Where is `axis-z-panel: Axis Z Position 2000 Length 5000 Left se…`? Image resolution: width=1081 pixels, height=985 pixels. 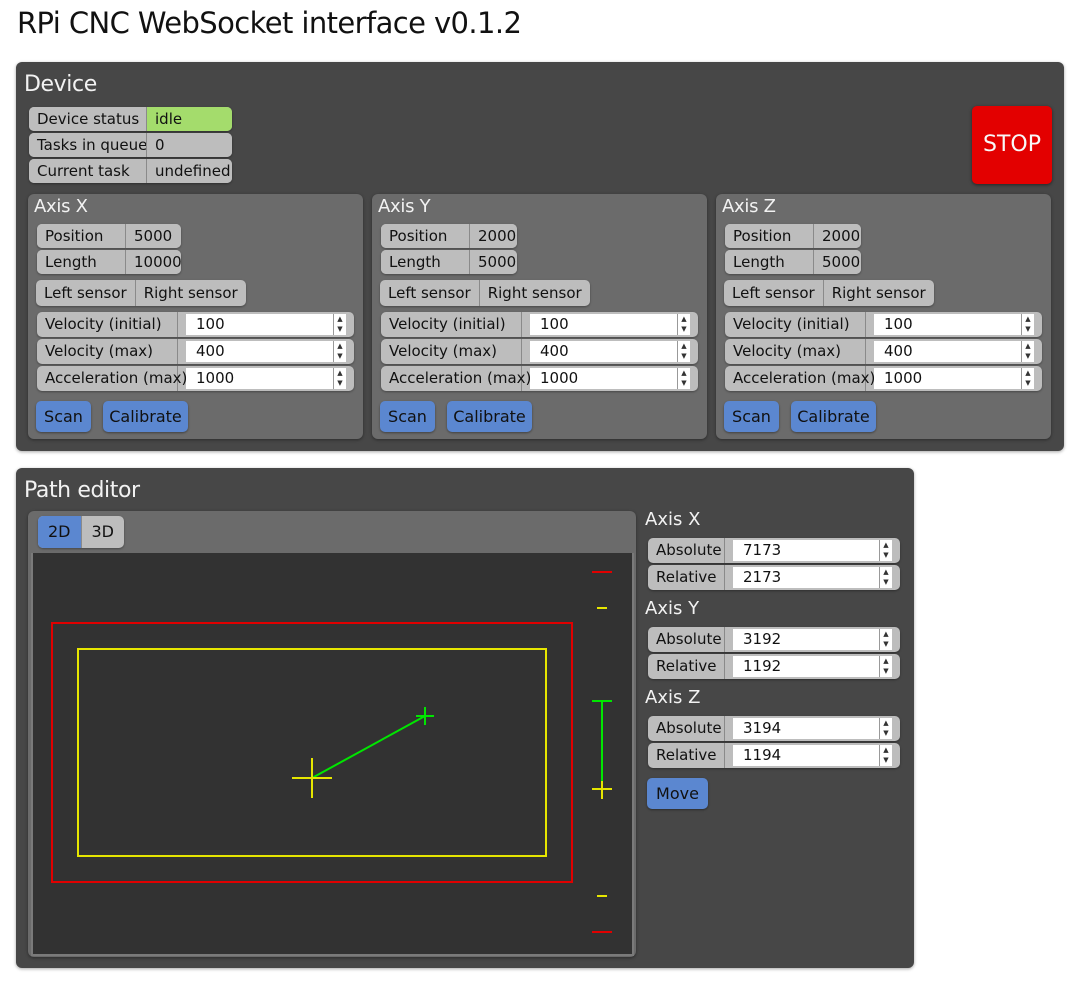
axis-z-panel: Axis Z Position 2000 Length 5000 Left se… is located at coordinates (883, 316).